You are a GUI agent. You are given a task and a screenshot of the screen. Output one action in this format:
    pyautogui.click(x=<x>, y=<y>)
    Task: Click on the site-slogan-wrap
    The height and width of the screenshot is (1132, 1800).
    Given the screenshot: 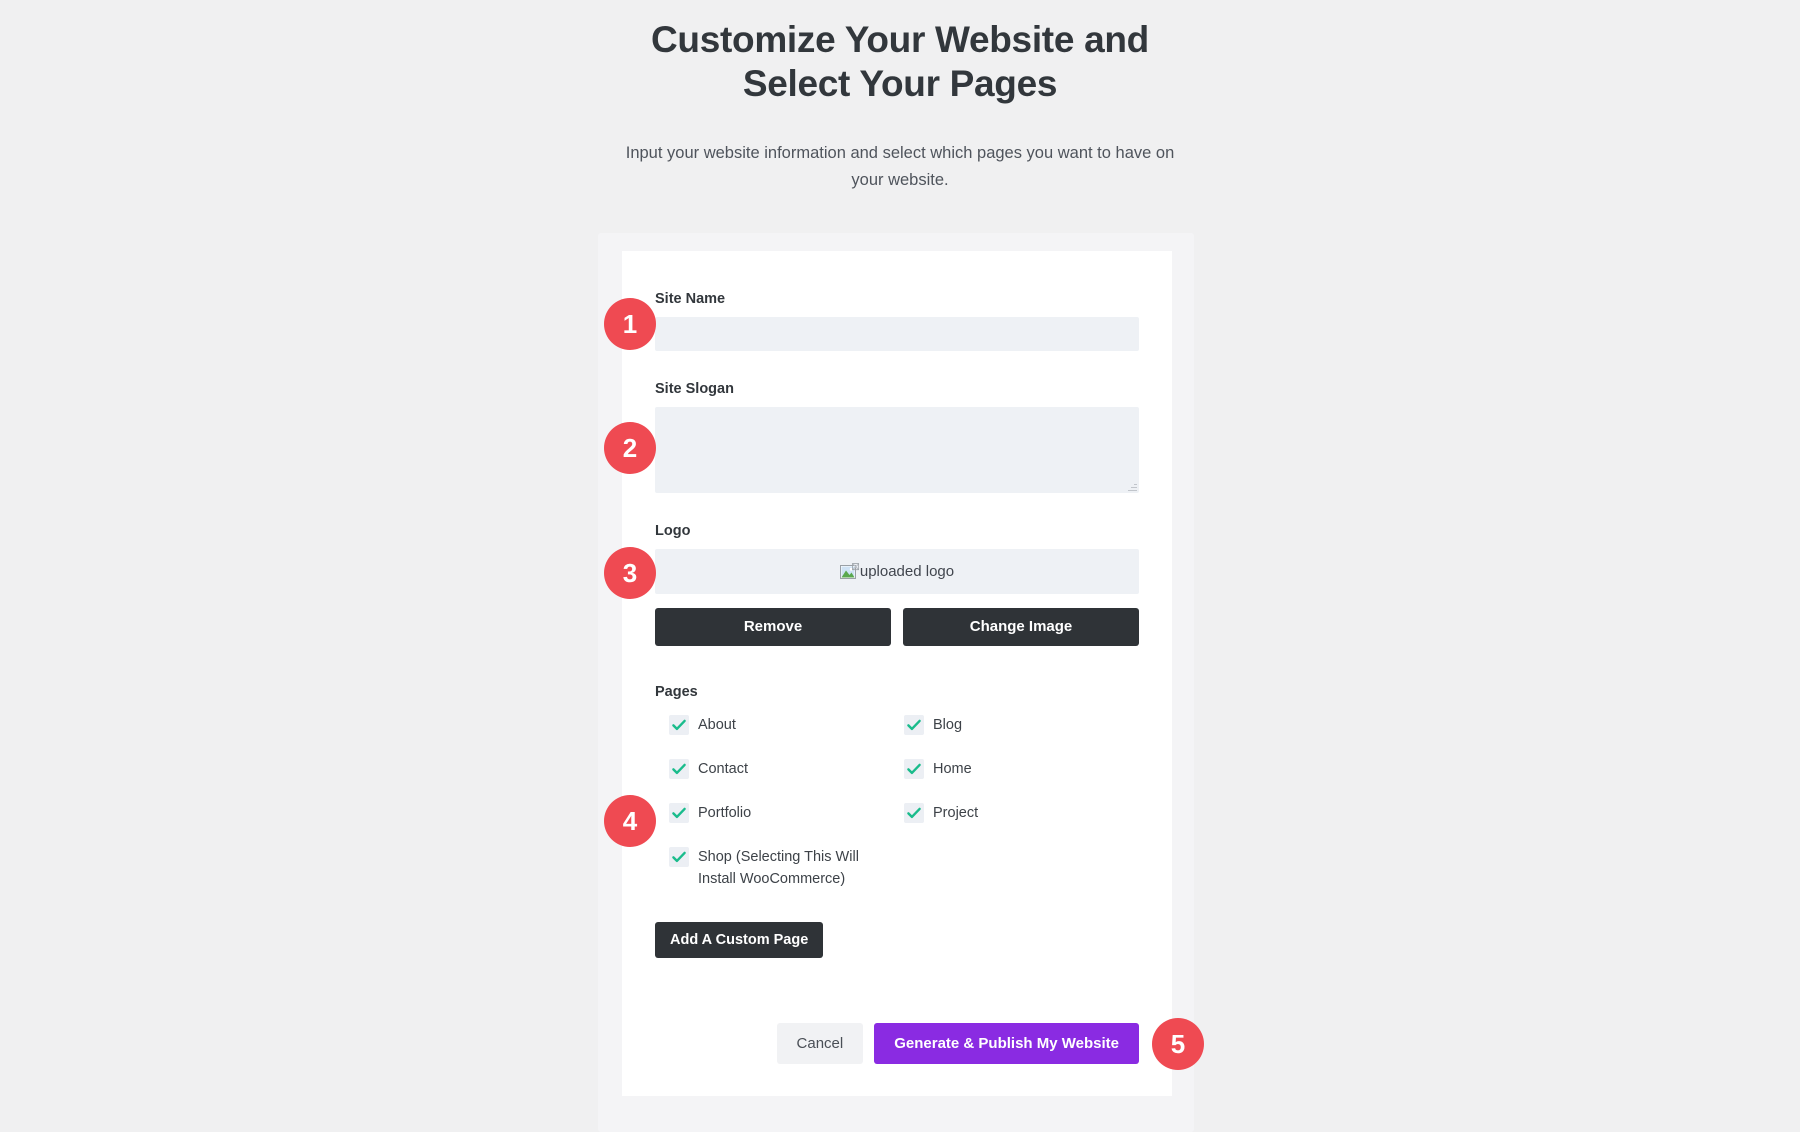 What is the action you would take?
    pyautogui.click(x=897, y=450)
    